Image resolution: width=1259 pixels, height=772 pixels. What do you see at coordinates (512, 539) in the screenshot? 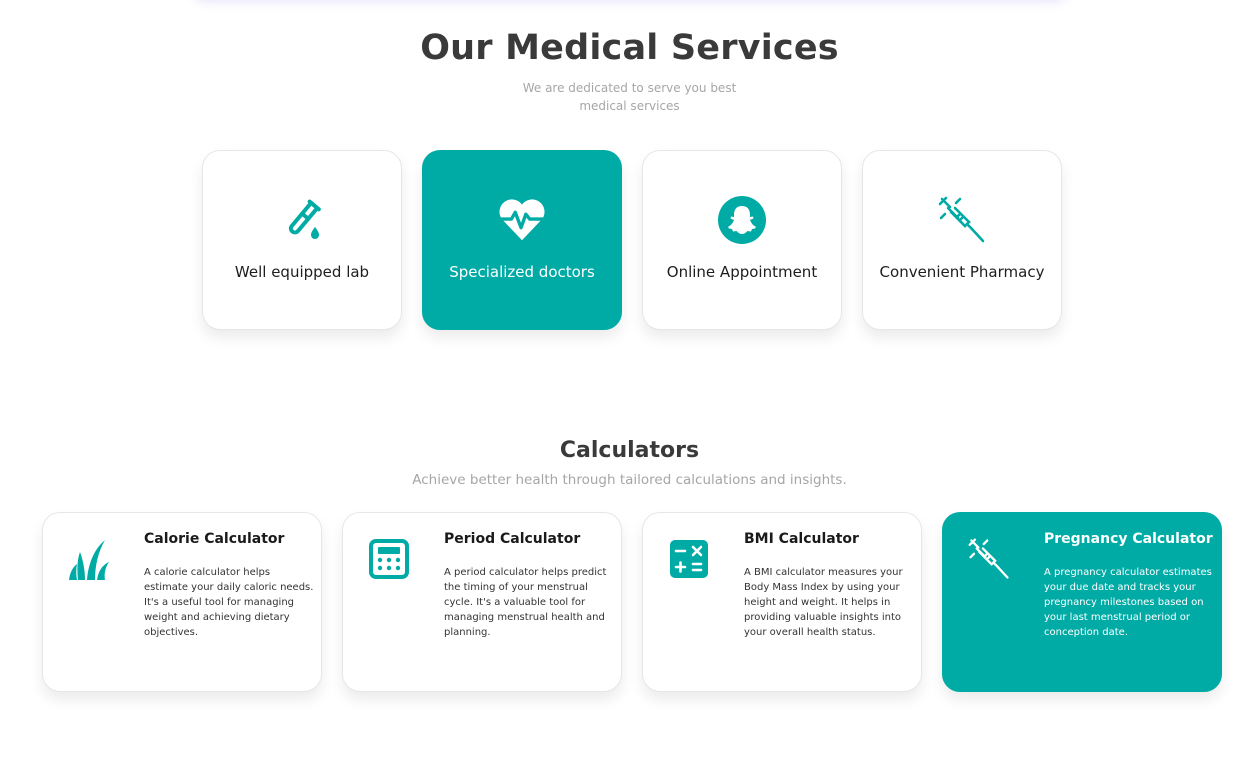
I see `calc-title: Period Calculator` at bounding box center [512, 539].